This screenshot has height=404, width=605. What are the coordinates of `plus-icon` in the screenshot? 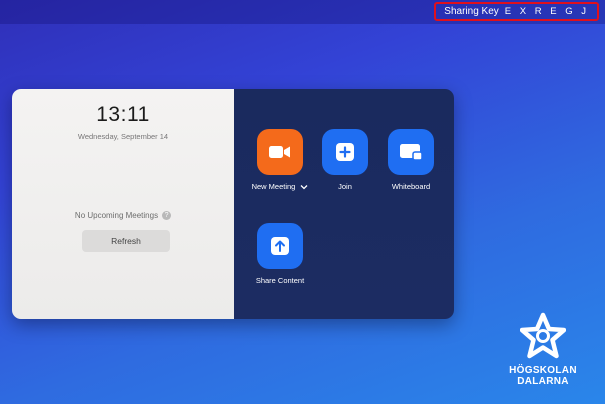 It's located at (345, 152).